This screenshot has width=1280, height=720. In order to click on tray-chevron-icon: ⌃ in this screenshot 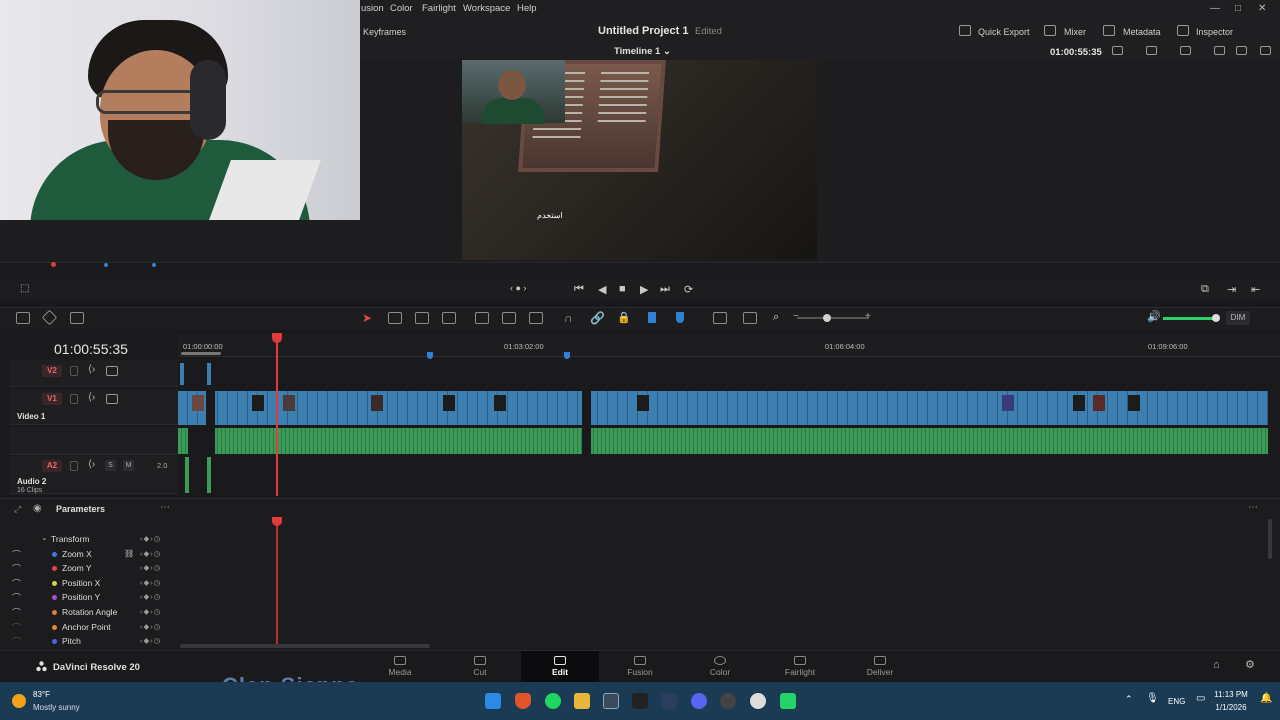, I will do `click(1129, 699)`.